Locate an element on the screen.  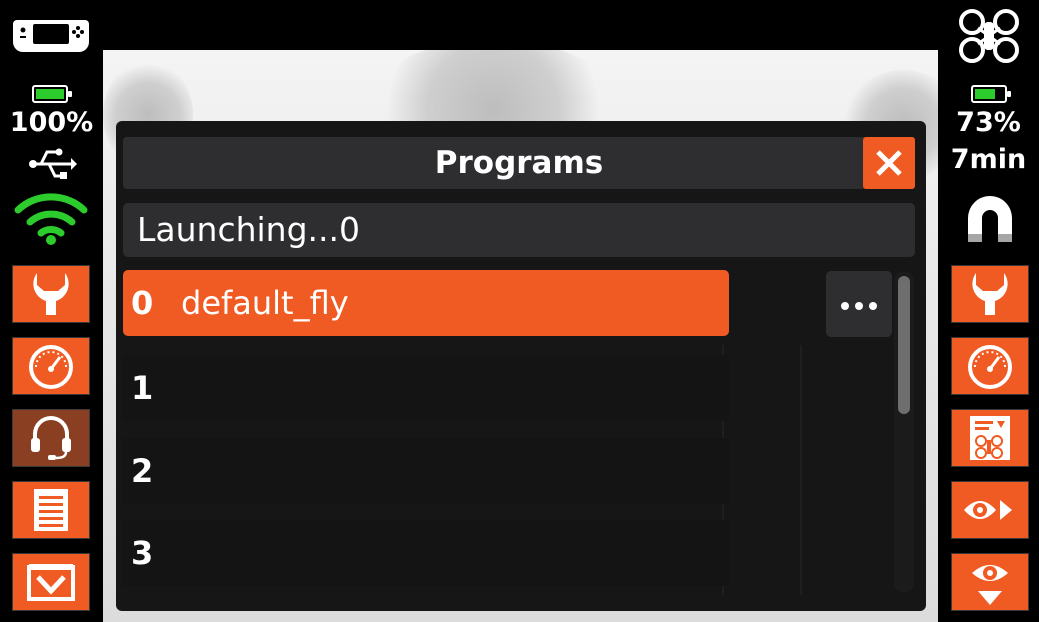
eye-down-icon is located at coordinates (990, 585).